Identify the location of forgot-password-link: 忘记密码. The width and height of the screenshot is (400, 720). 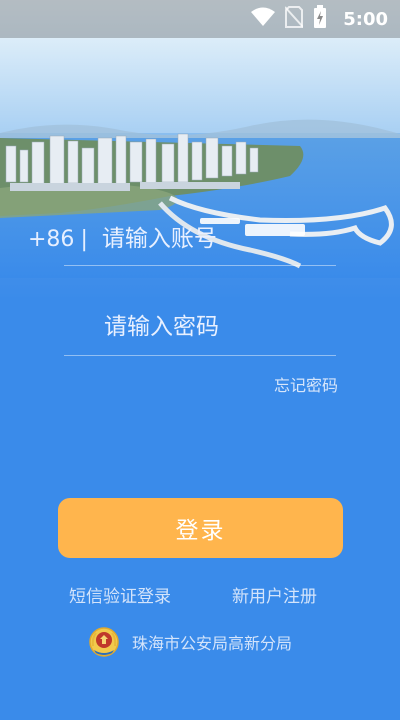
(306, 384).